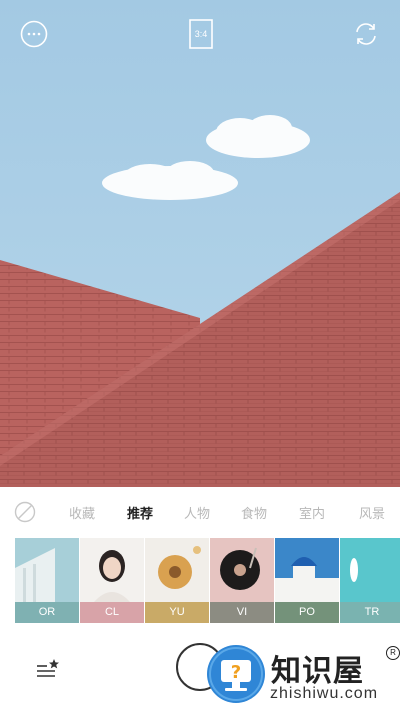 The image size is (400, 711). I want to click on camera-flip-button, so click(366, 34).